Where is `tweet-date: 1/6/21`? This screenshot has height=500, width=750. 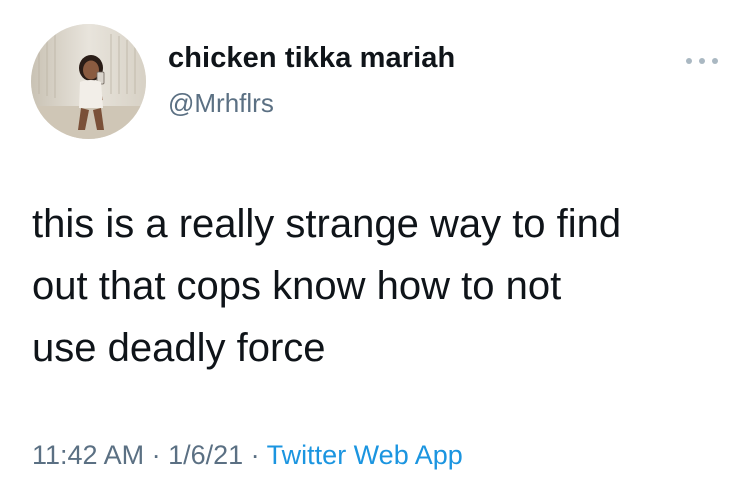 tweet-date: 1/6/21 is located at coordinates (205, 455).